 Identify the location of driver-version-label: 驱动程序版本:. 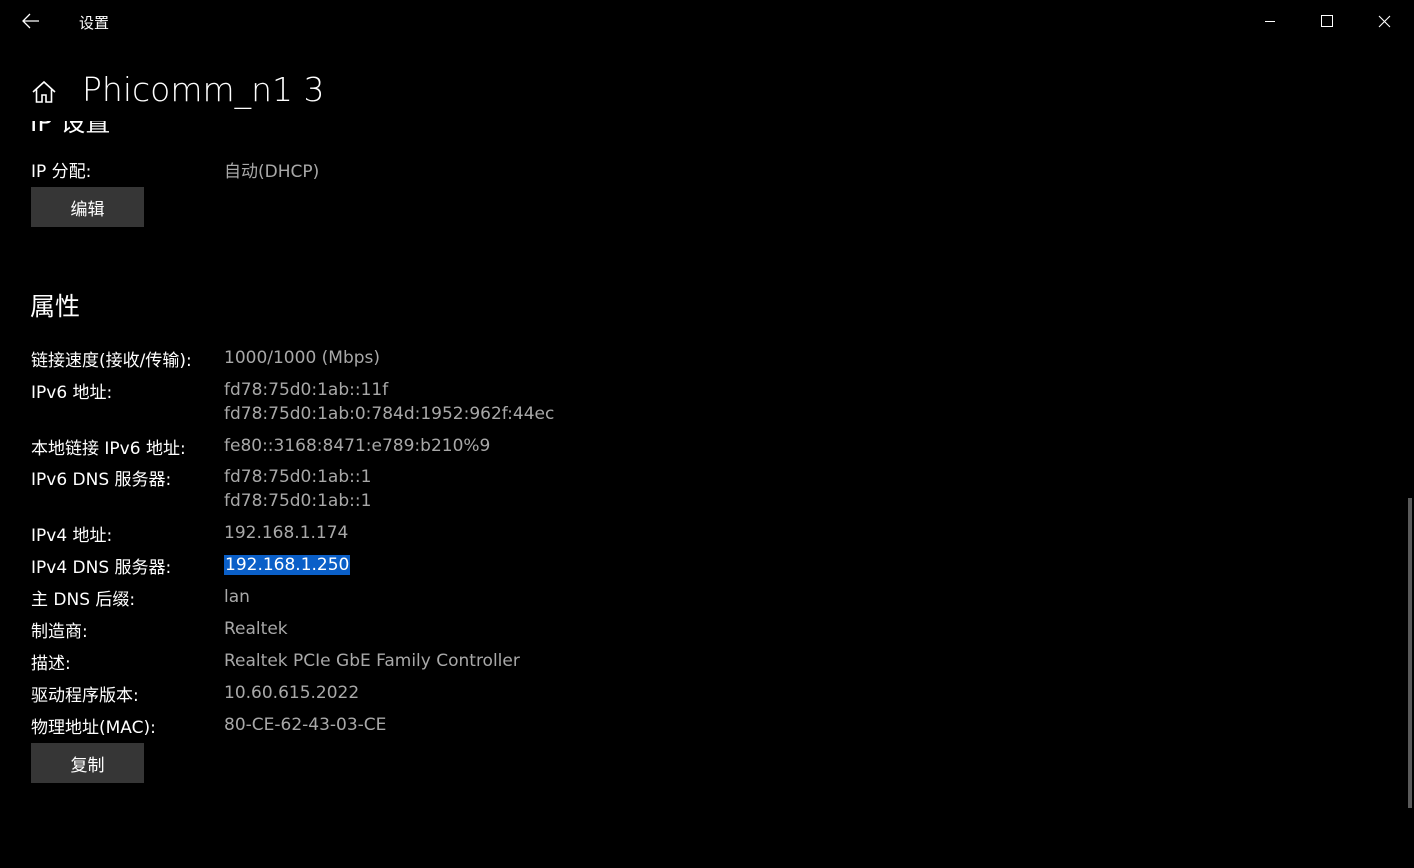
(85, 696).